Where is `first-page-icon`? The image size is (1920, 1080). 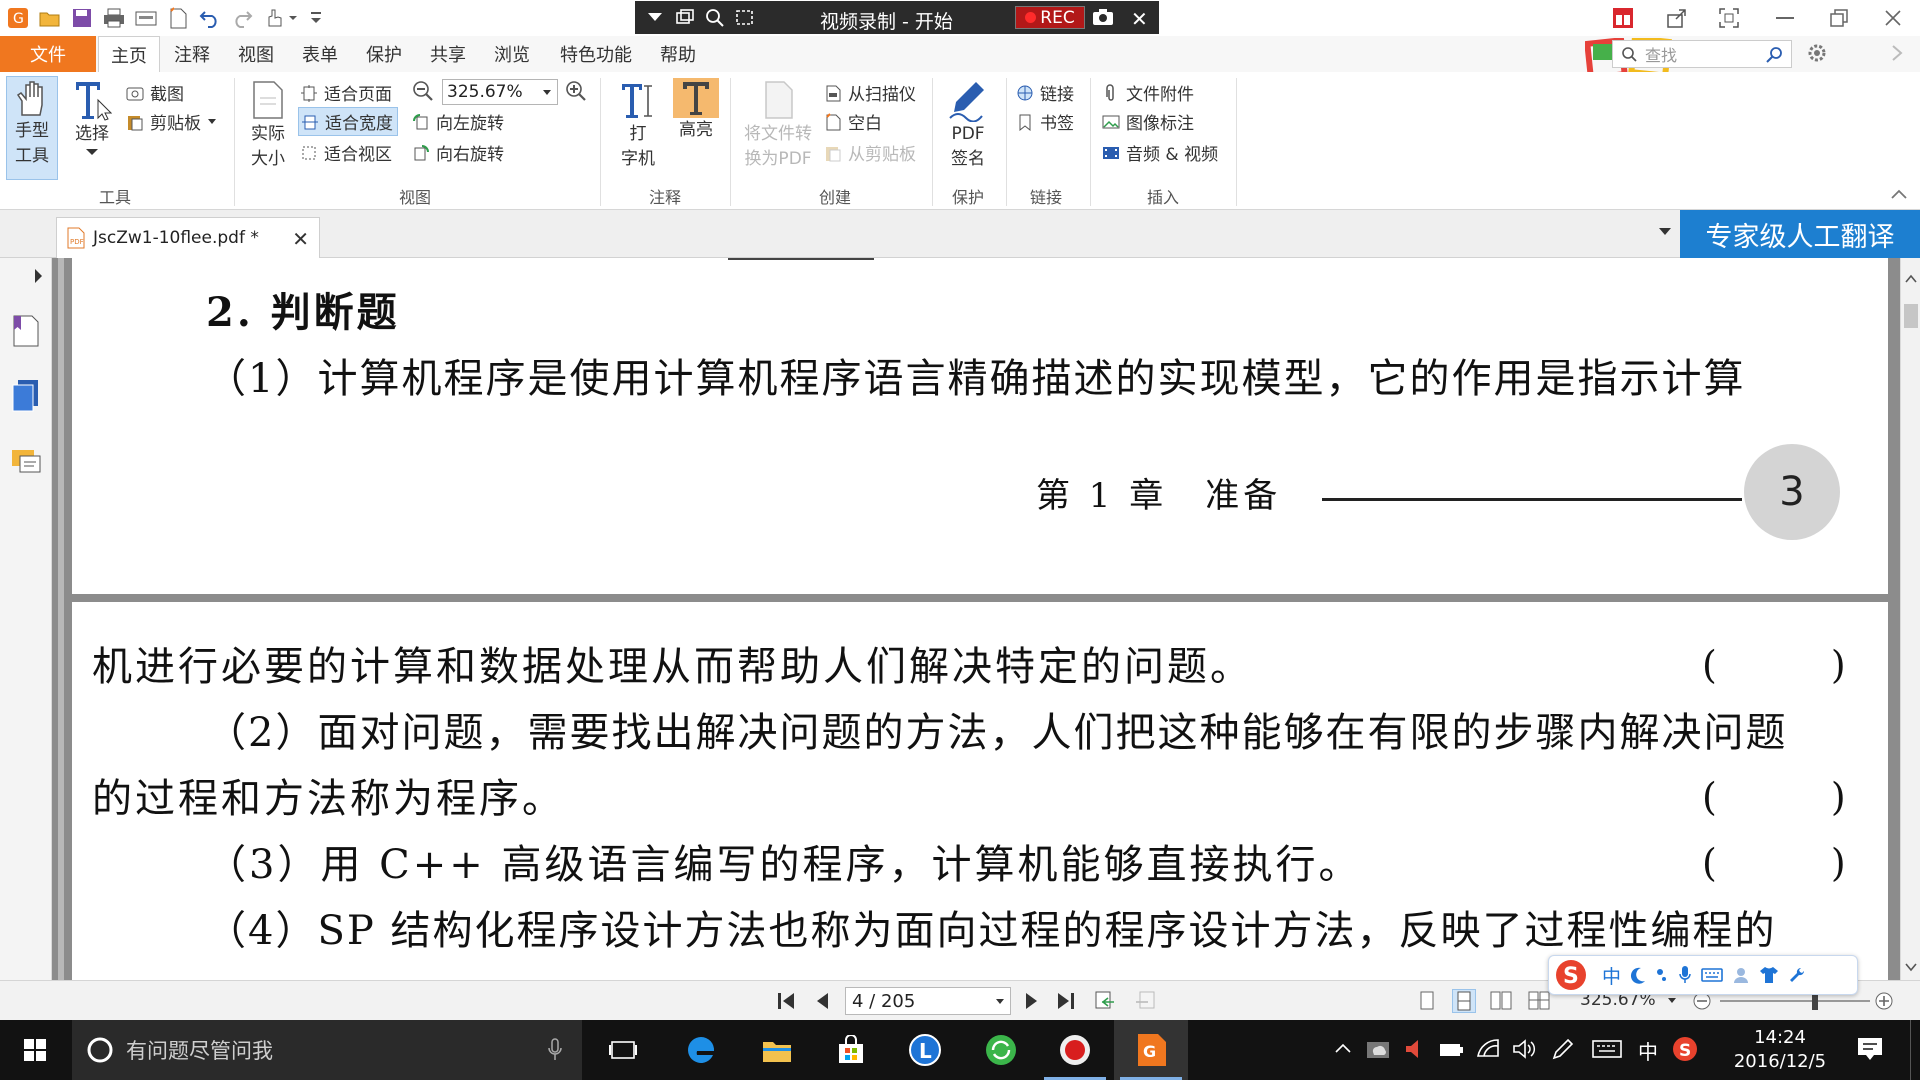
first-page-icon is located at coordinates (786, 1001).